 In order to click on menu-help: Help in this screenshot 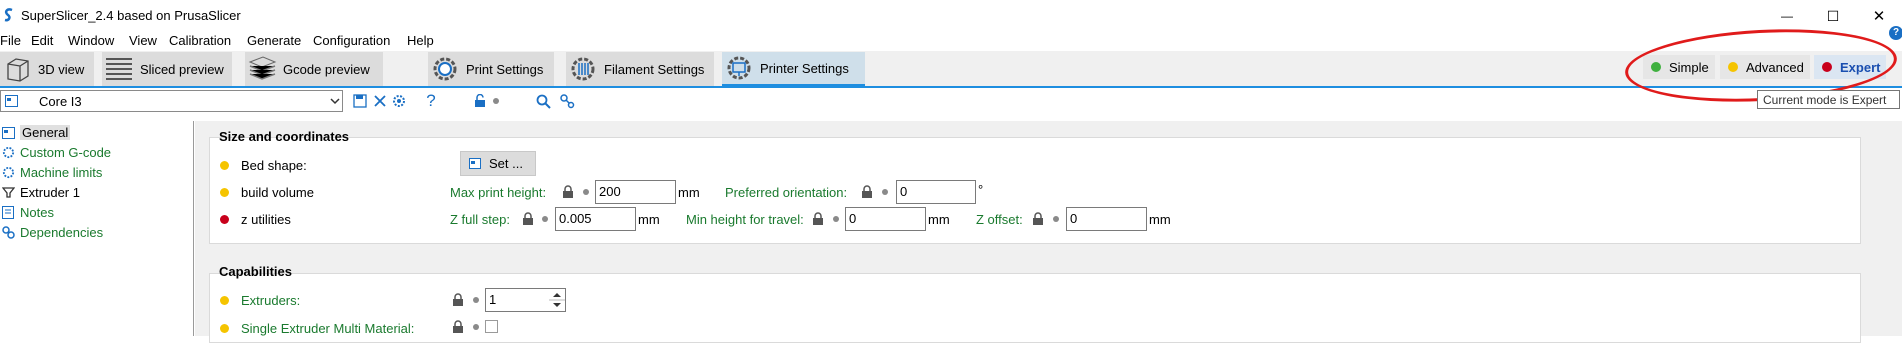, I will do `click(420, 40)`.